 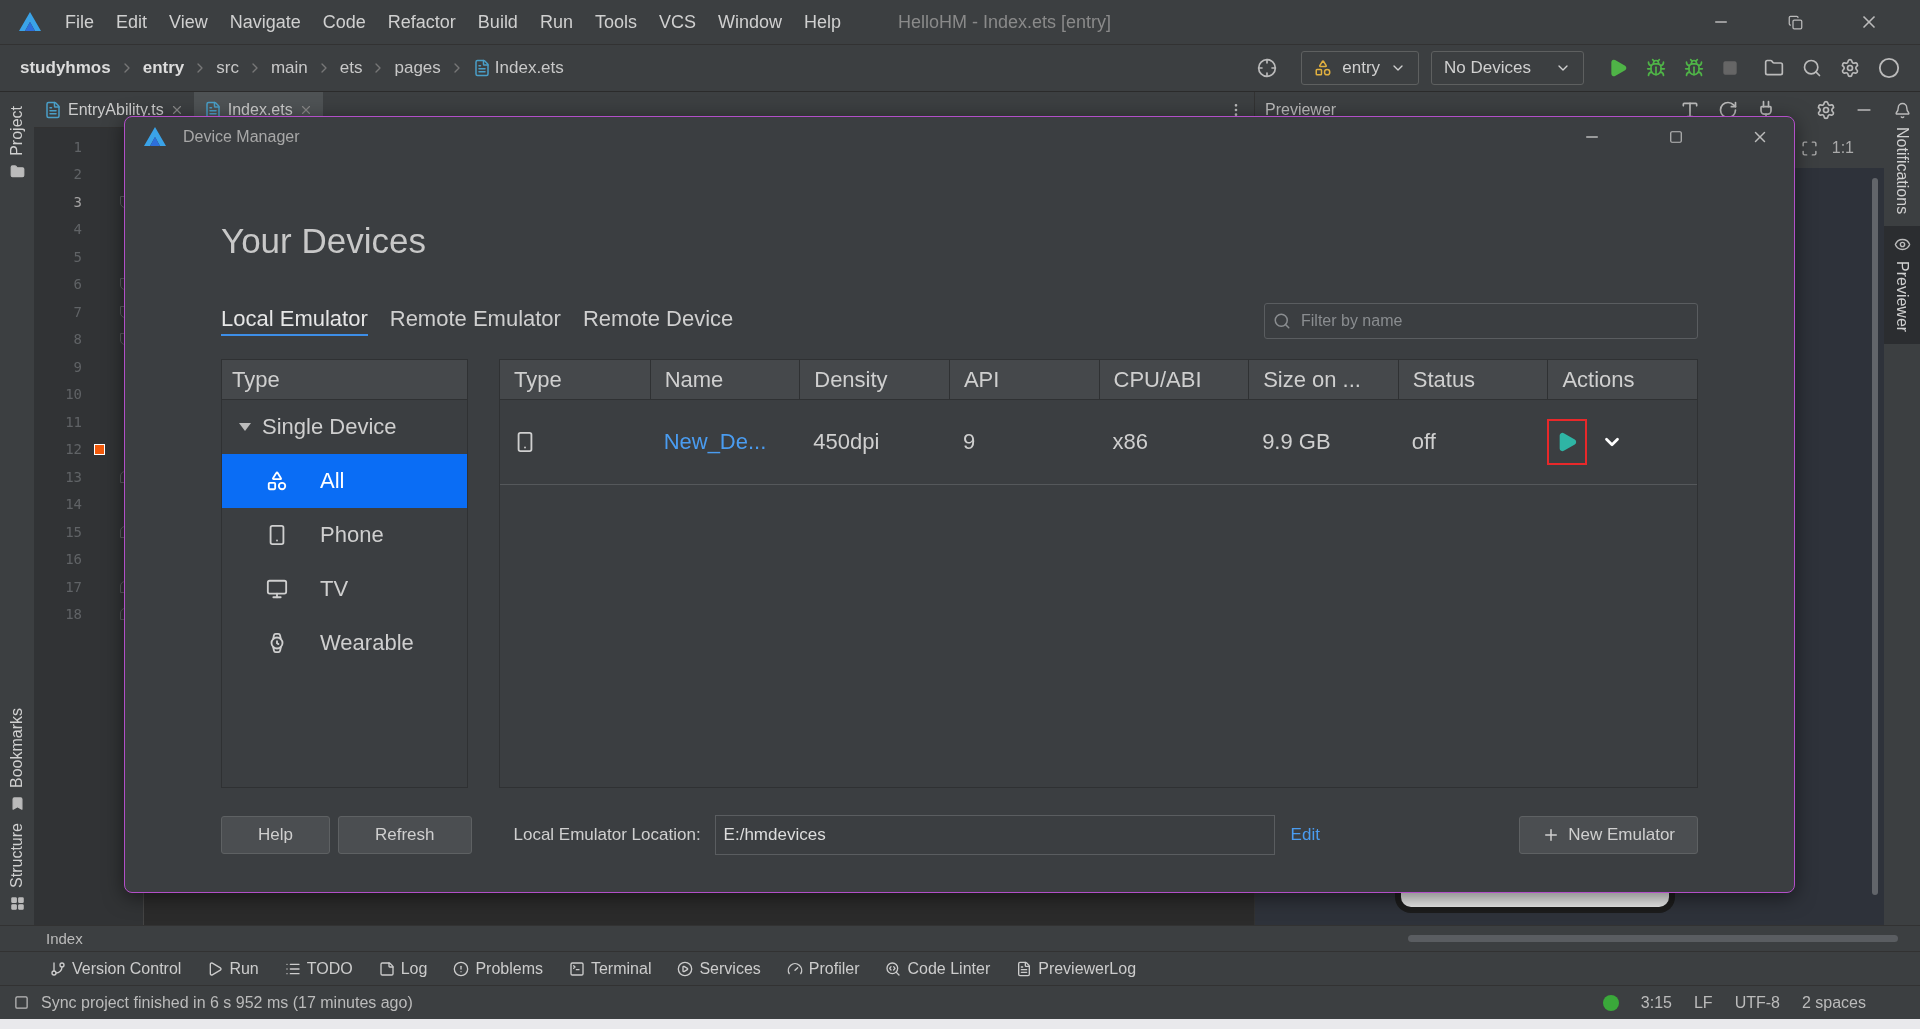 I want to click on location-field: E:/hmdevices, so click(x=994, y=835).